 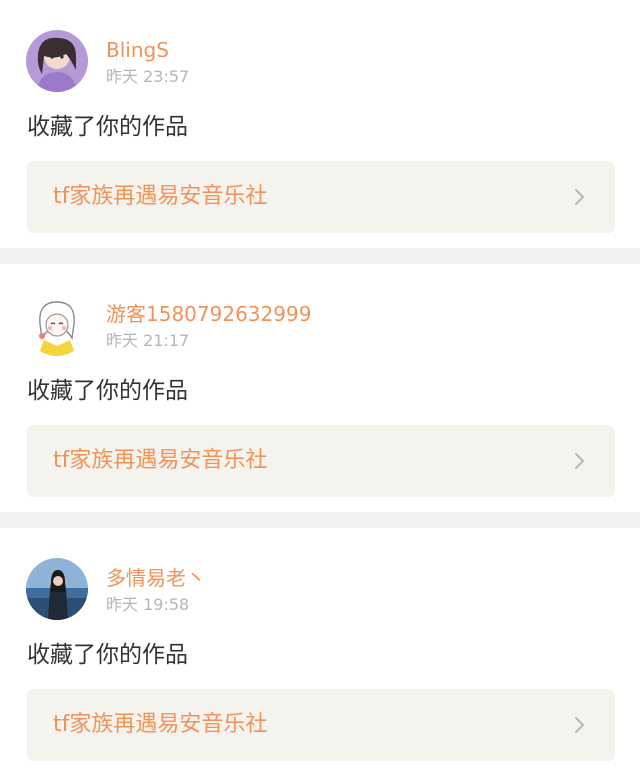 What do you see at coordinates (148, 604) in the screenshot?
I see `timestamp: 昨天 19:58` at bounding box center [148, 604].